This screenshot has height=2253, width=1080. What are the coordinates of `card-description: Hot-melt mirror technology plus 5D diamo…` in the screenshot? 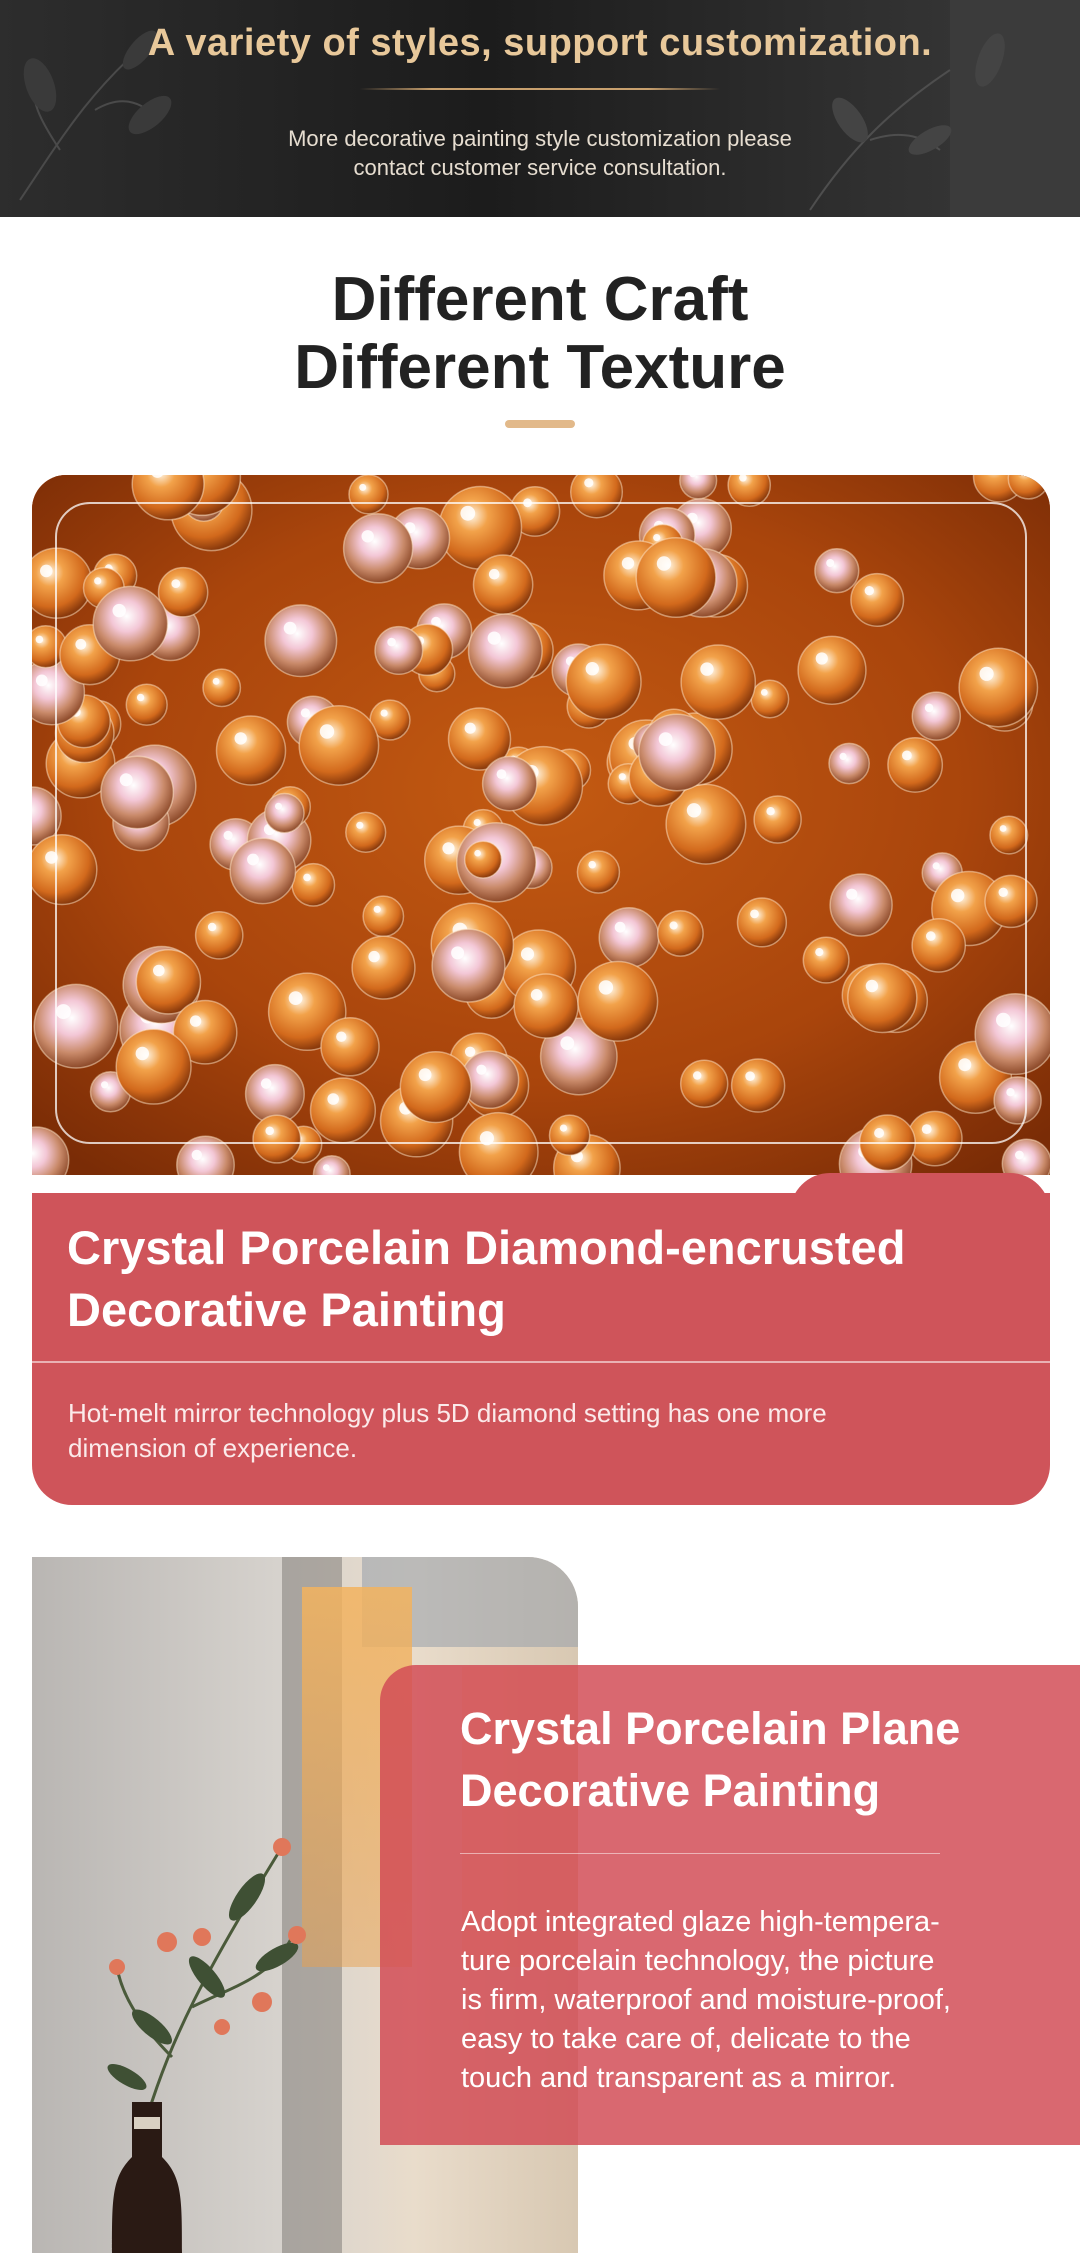 It's located at (528, 1431).